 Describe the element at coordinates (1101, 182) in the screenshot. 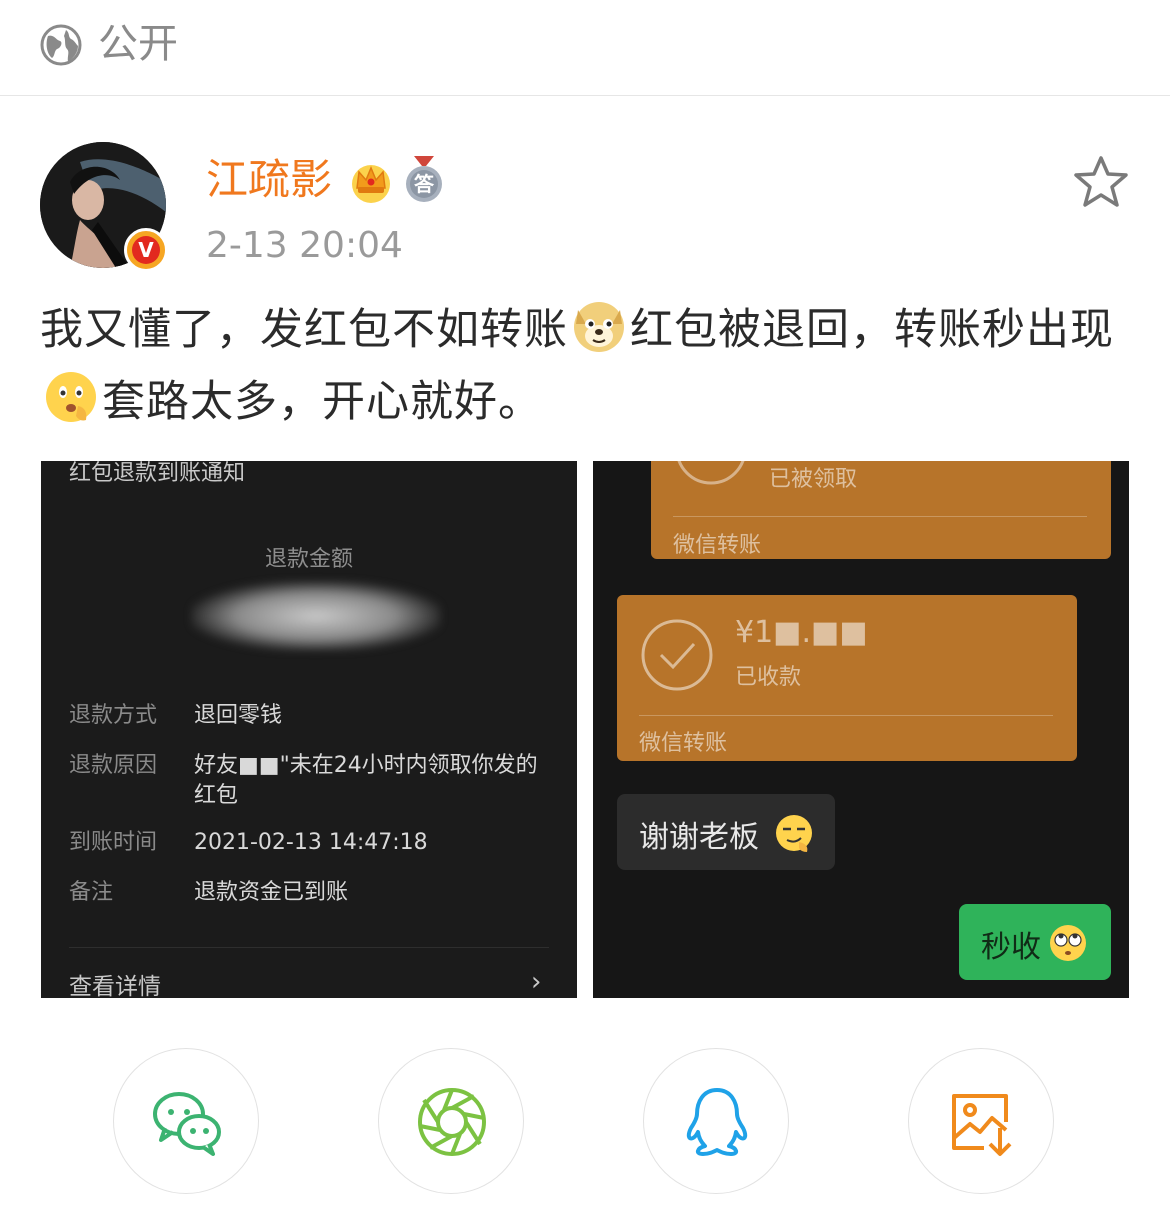

I see `favorite-star-icon` at that location.